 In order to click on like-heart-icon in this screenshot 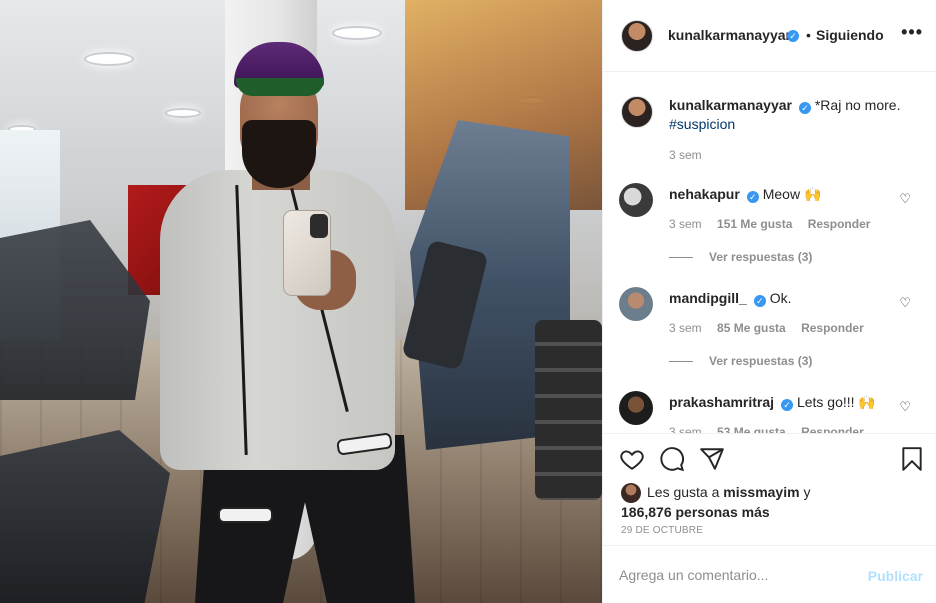, I will do `click(632, 459)`.